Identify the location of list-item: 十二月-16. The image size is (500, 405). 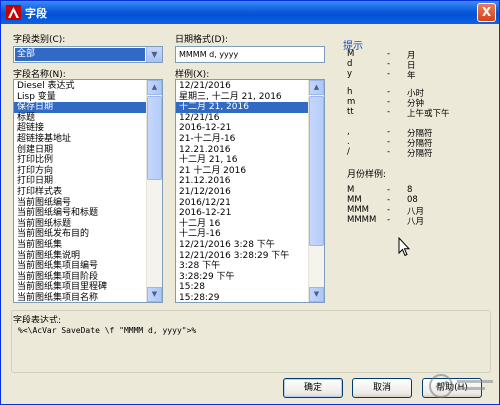
(242, 234).